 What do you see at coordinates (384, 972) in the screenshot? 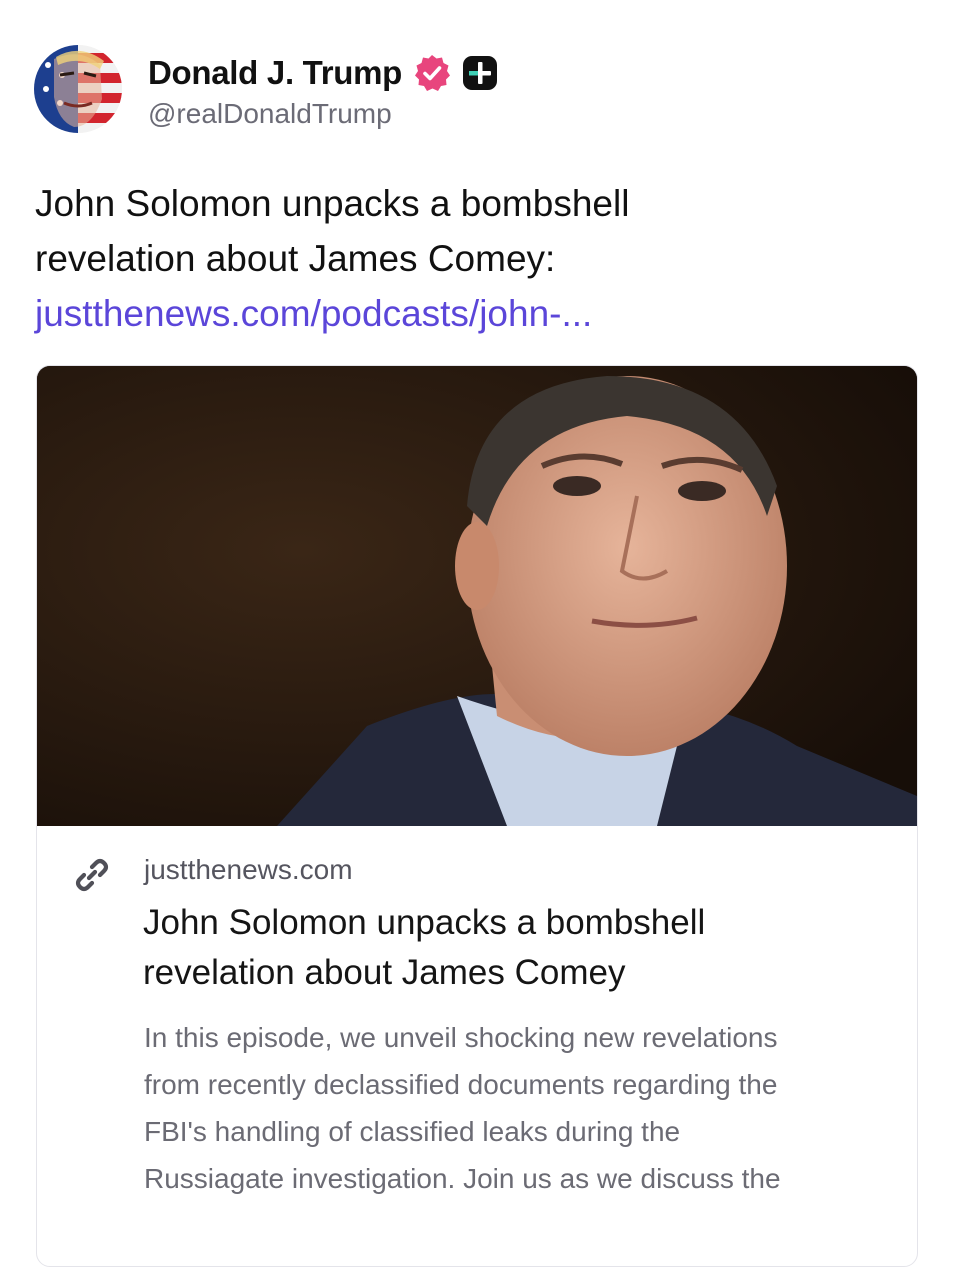
I see `card-title-line: revelation about James Comey` at bounding box center [384, 972].